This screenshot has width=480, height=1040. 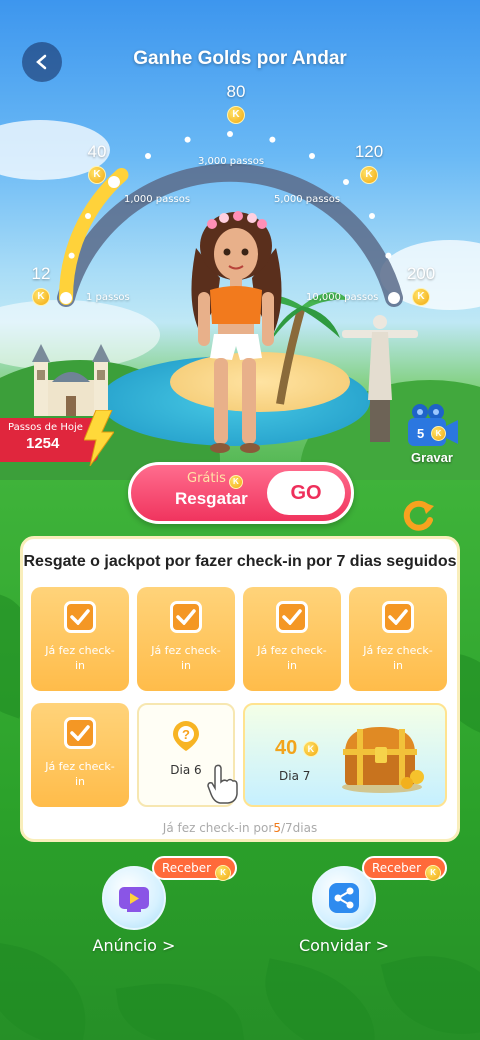 I want to click on treasure-chest-icon, so click(x=383, y=760).